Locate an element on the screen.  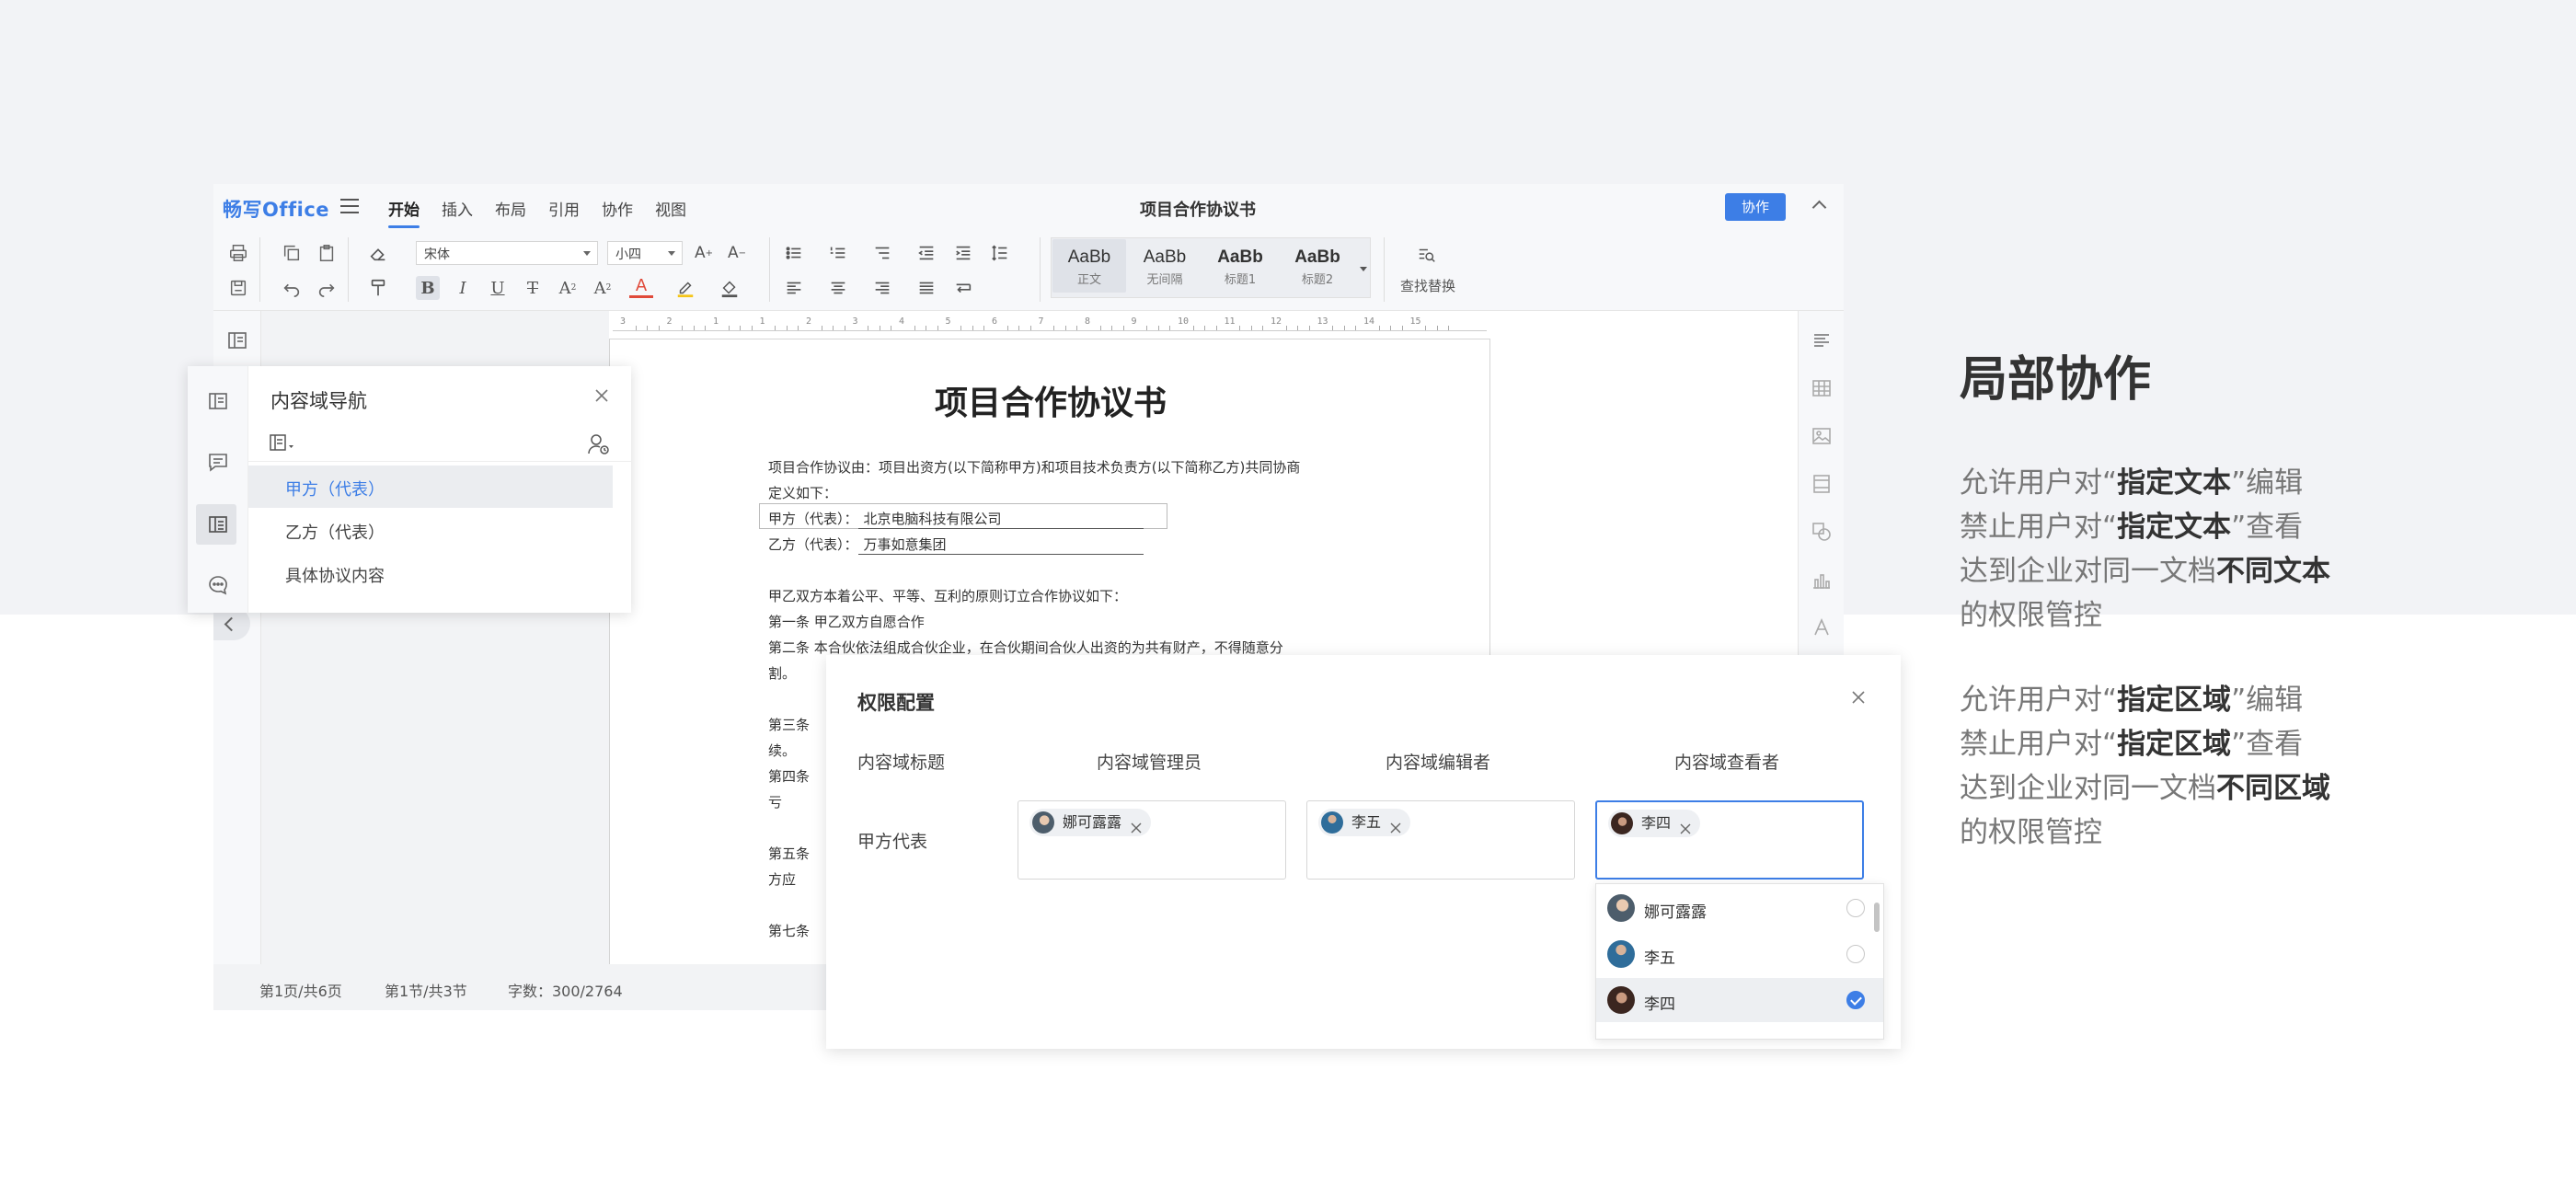
find-replace-icon is located at coordinates (1427, 255).